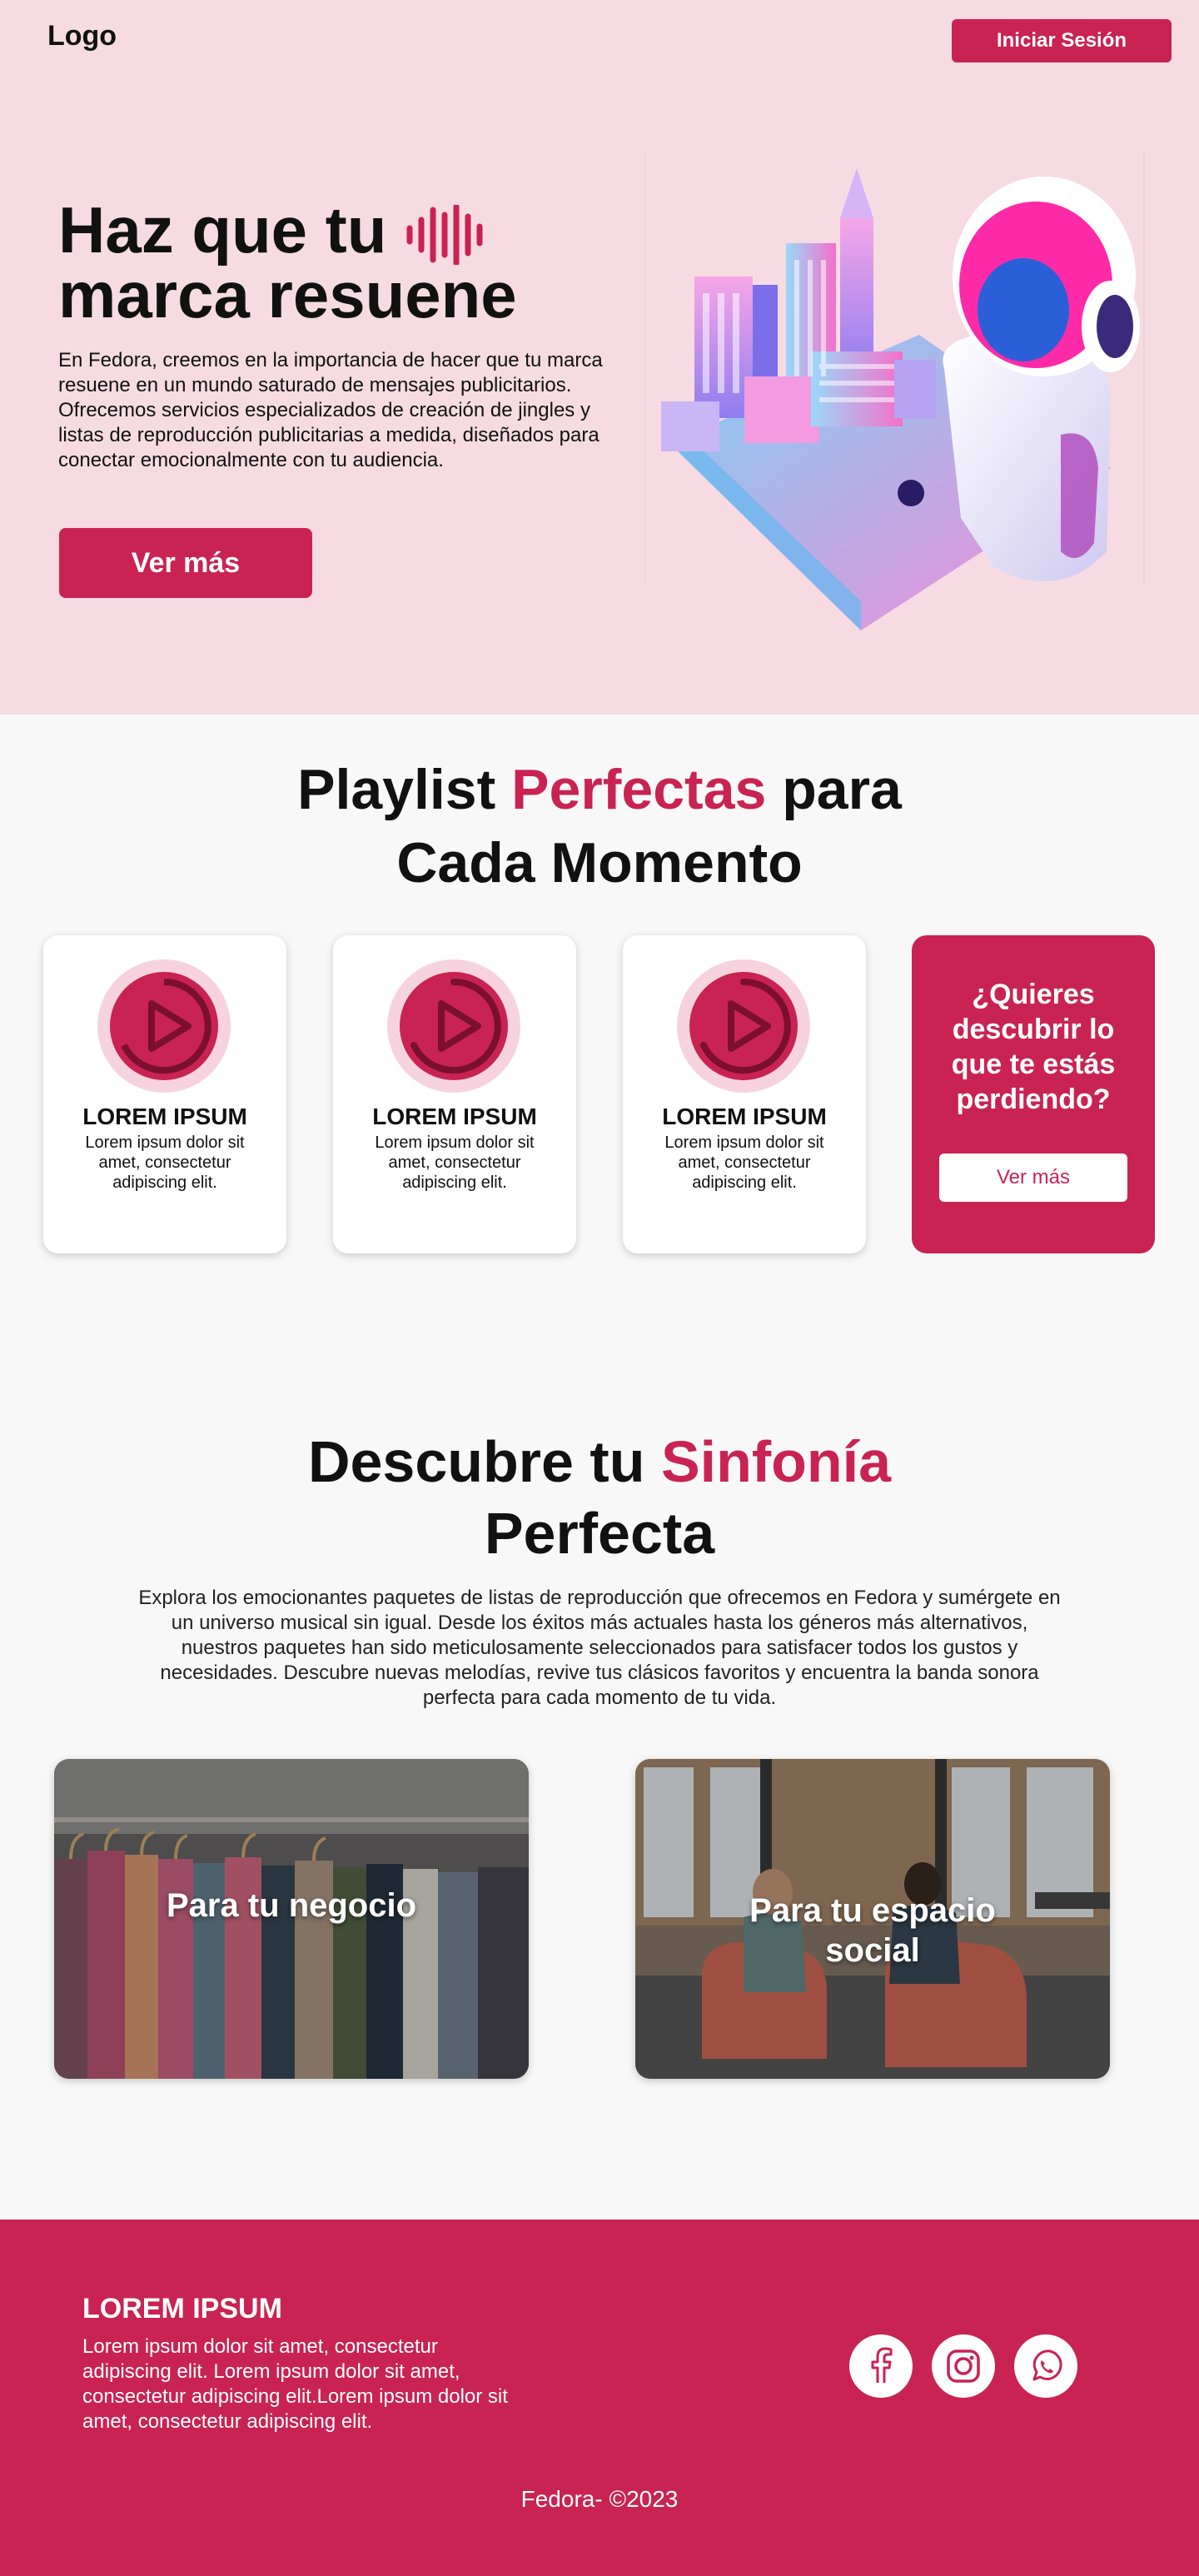 This screenshot has width=1199, height=2576. I want to click on playlist-title-line2: Cada Momento, so click(599, 863).